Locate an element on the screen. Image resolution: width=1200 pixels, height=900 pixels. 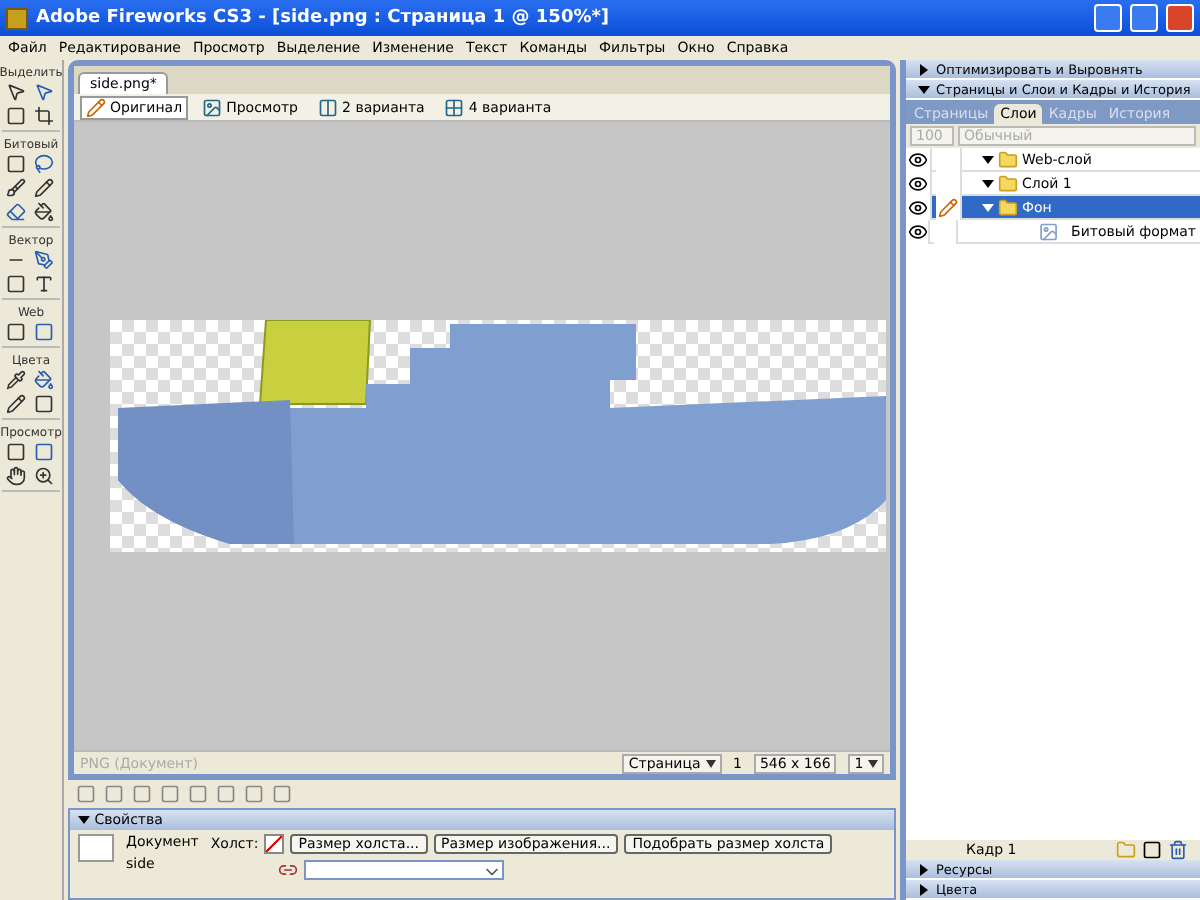
text-icon is located at coordinates (43, 284).